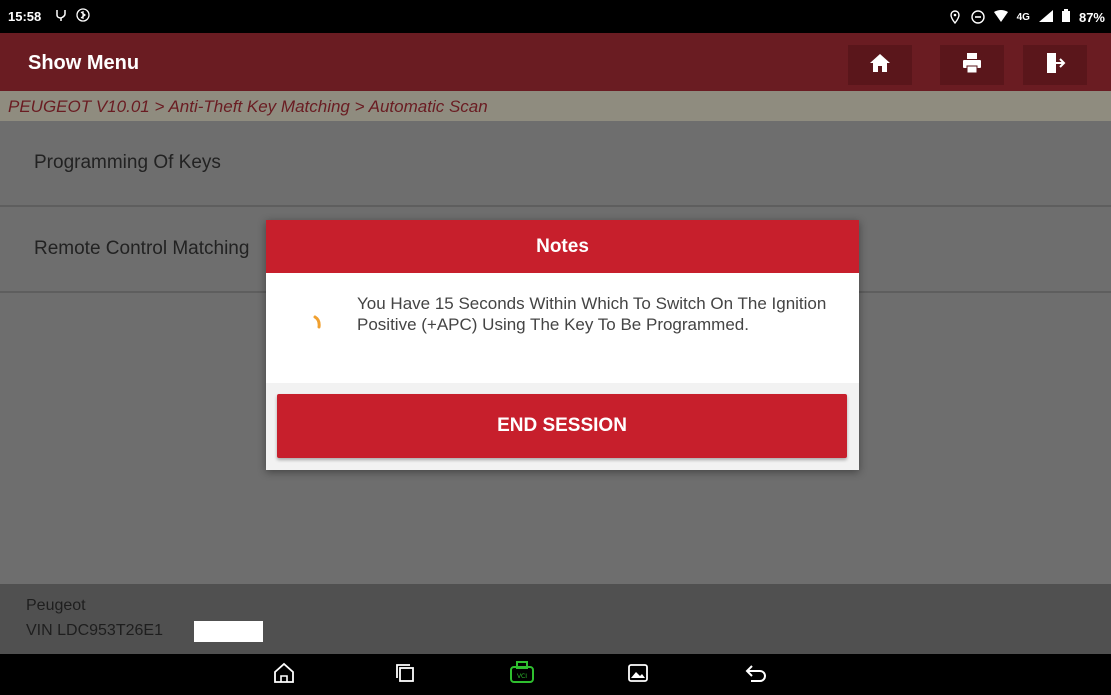  I want to click on usb-debug-icon, so click(61, 15).